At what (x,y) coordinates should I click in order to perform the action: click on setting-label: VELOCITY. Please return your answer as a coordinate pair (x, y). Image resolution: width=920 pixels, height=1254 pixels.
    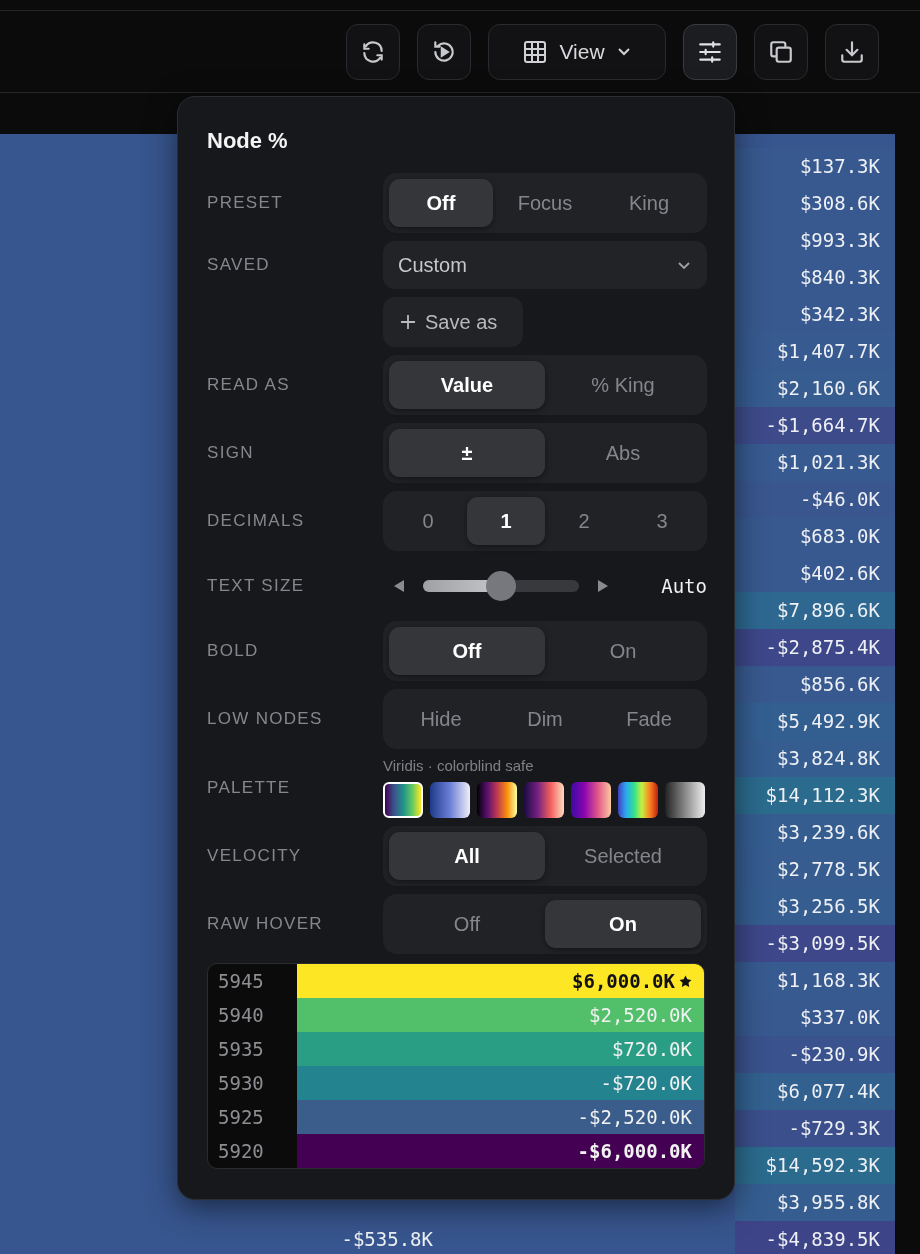
    Looking at the image, I should click on (255, 856).